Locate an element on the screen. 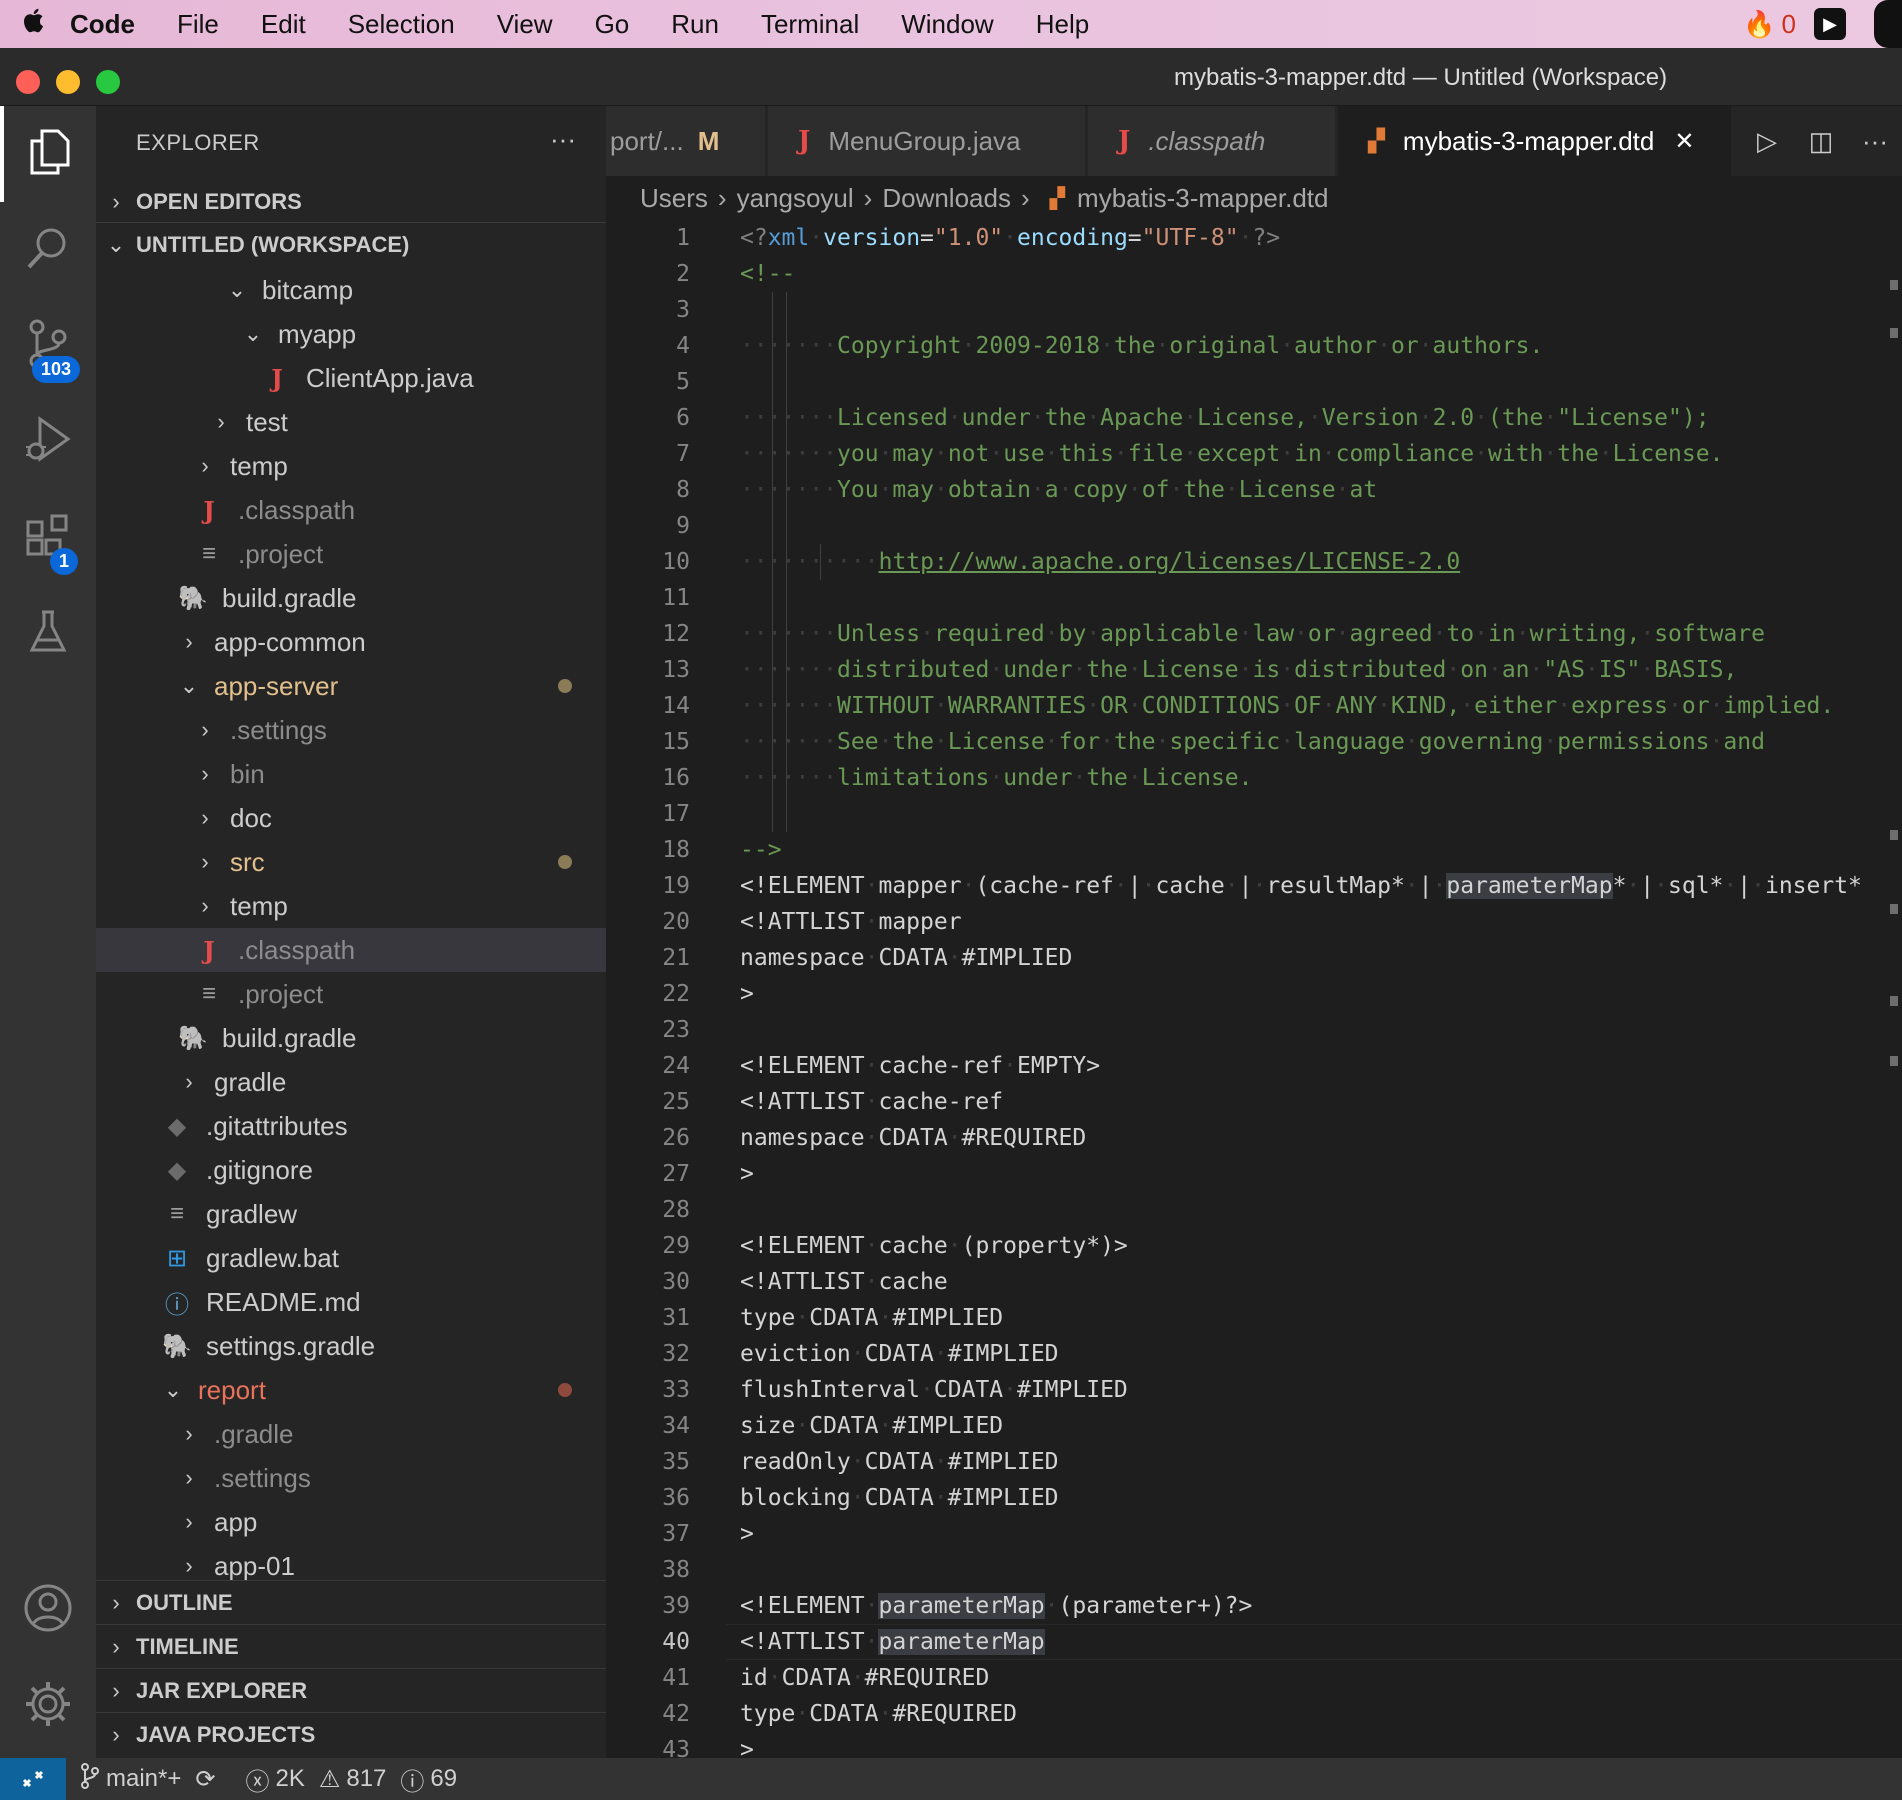 Image resolution: width=1902 pixels, height=1800 pixels. tree-item: ⌄ myapp is located at coordinates (351, 334).